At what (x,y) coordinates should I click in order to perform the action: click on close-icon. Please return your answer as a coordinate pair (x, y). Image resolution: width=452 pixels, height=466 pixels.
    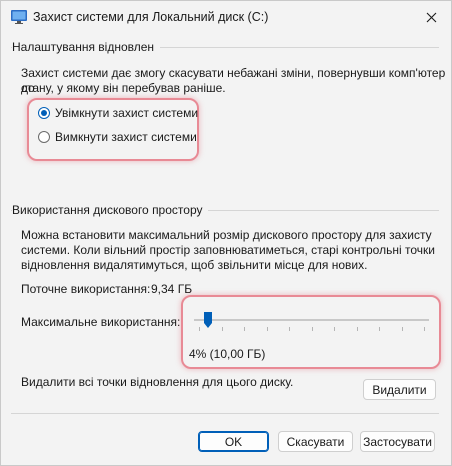
    Looking at the image, I should click on (431, 17).